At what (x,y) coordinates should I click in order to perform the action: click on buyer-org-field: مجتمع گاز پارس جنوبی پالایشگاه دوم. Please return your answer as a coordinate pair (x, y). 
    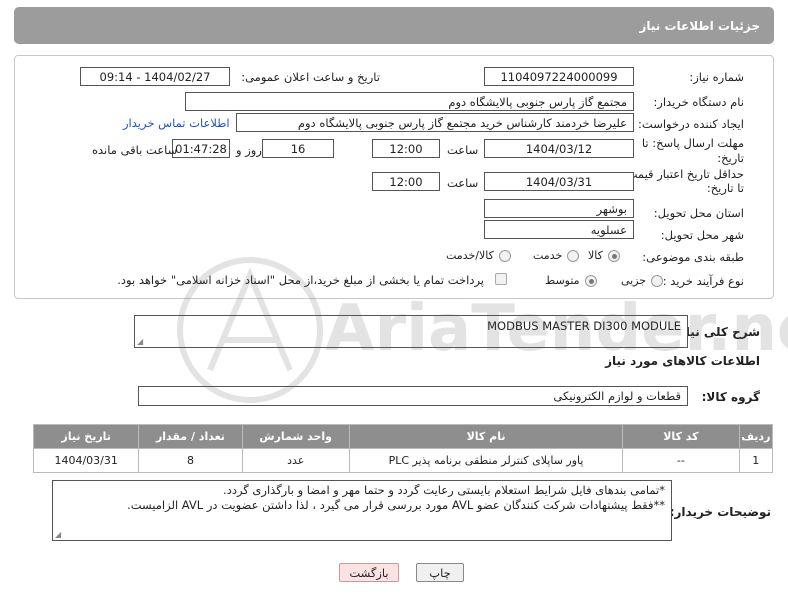
    Looking at the image, I should click on (409, 101).